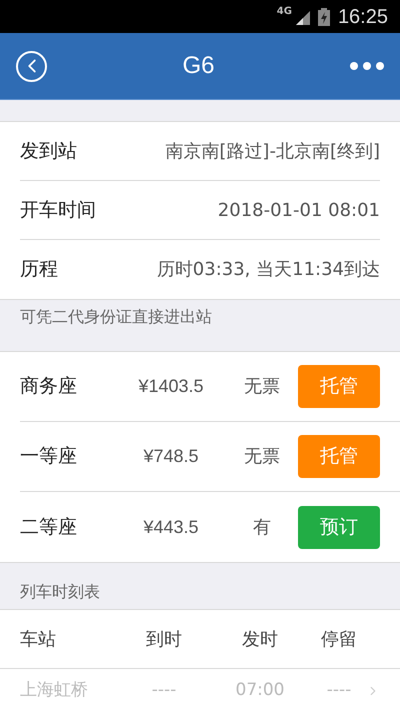 The height and width of the screenshot is (711, 400). What do you see at coordinates (339, 640) in the screenshot?
I see `column-header: 停留` at bounding box center [339, 640].